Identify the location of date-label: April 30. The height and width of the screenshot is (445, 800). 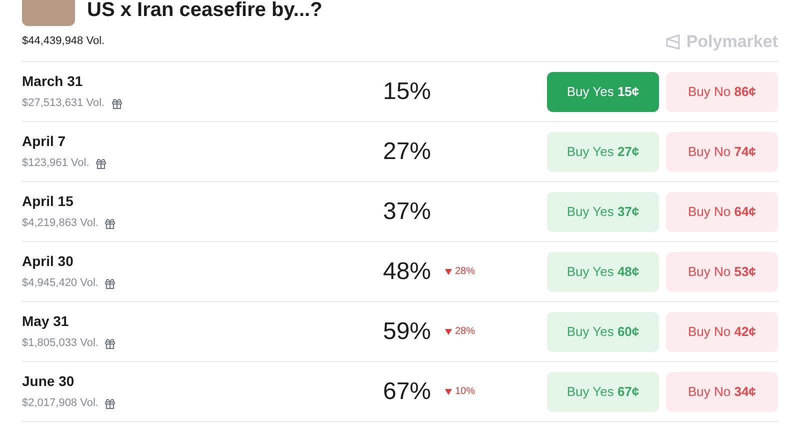
(48, 262).